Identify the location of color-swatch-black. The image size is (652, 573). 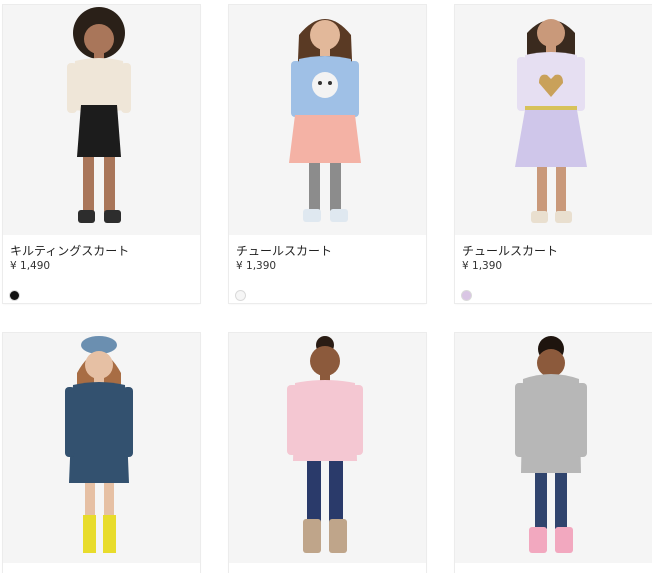
(14, 295).